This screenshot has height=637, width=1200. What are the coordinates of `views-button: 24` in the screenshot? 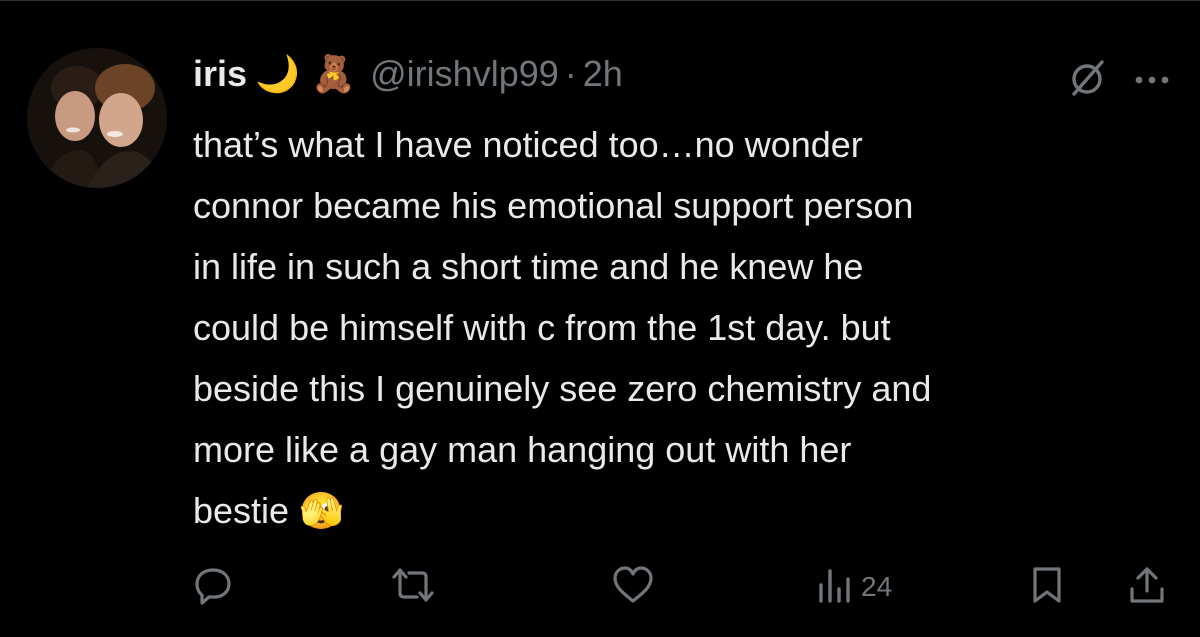 It's located at (854, 587).